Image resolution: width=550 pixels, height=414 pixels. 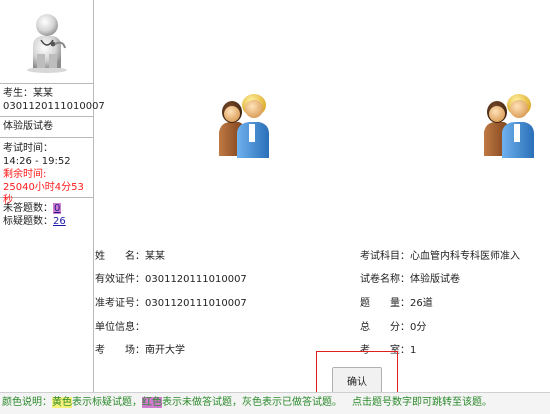 What do you see at coordinates (252, 402) in the screenshot?
I see `legend-gray: 灰色` at bounding box center [252, 402].